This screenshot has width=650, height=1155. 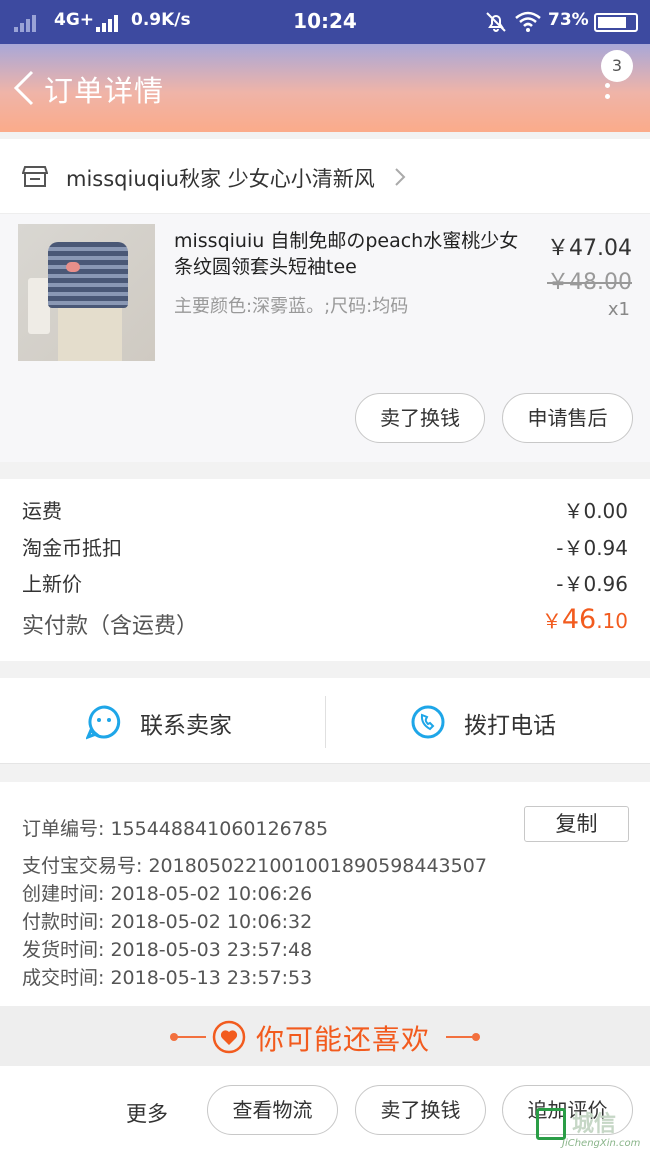 What do you see at coordinates (592, 584) in the screenshot?
I see `new-price-value: -￥0.96` at bounding box center [592, 584].